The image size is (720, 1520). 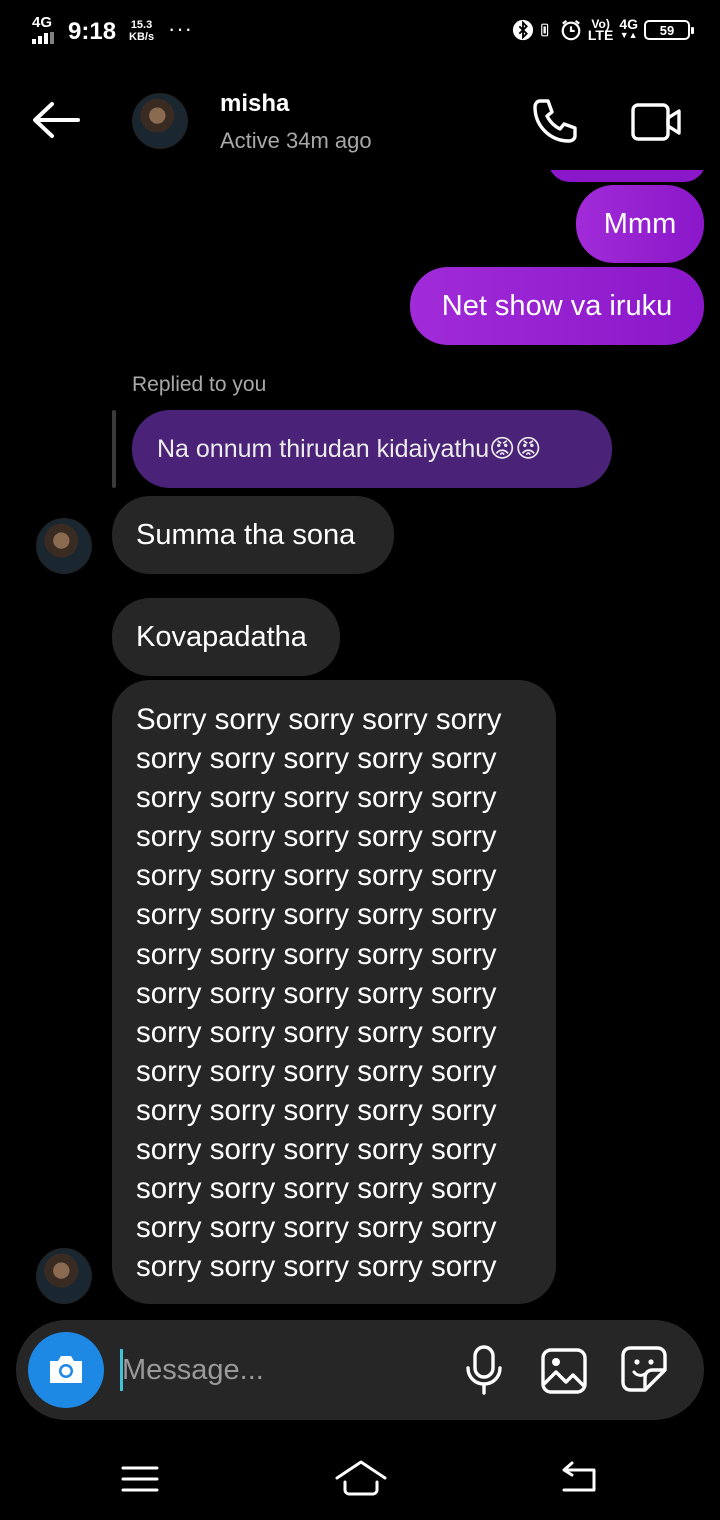 I want to click on data-arrows-icon: ▼▲, so click(x=628, y=35).